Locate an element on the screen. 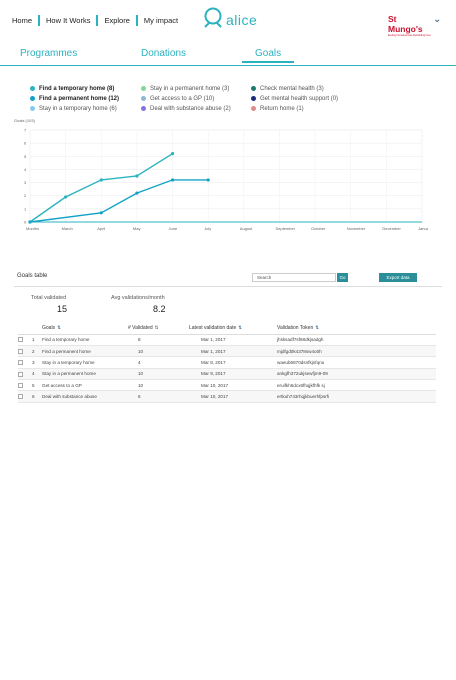 The height and width of the screenshot is (680, 456). nav-explore: Explore is located at coordinates (115, 20).